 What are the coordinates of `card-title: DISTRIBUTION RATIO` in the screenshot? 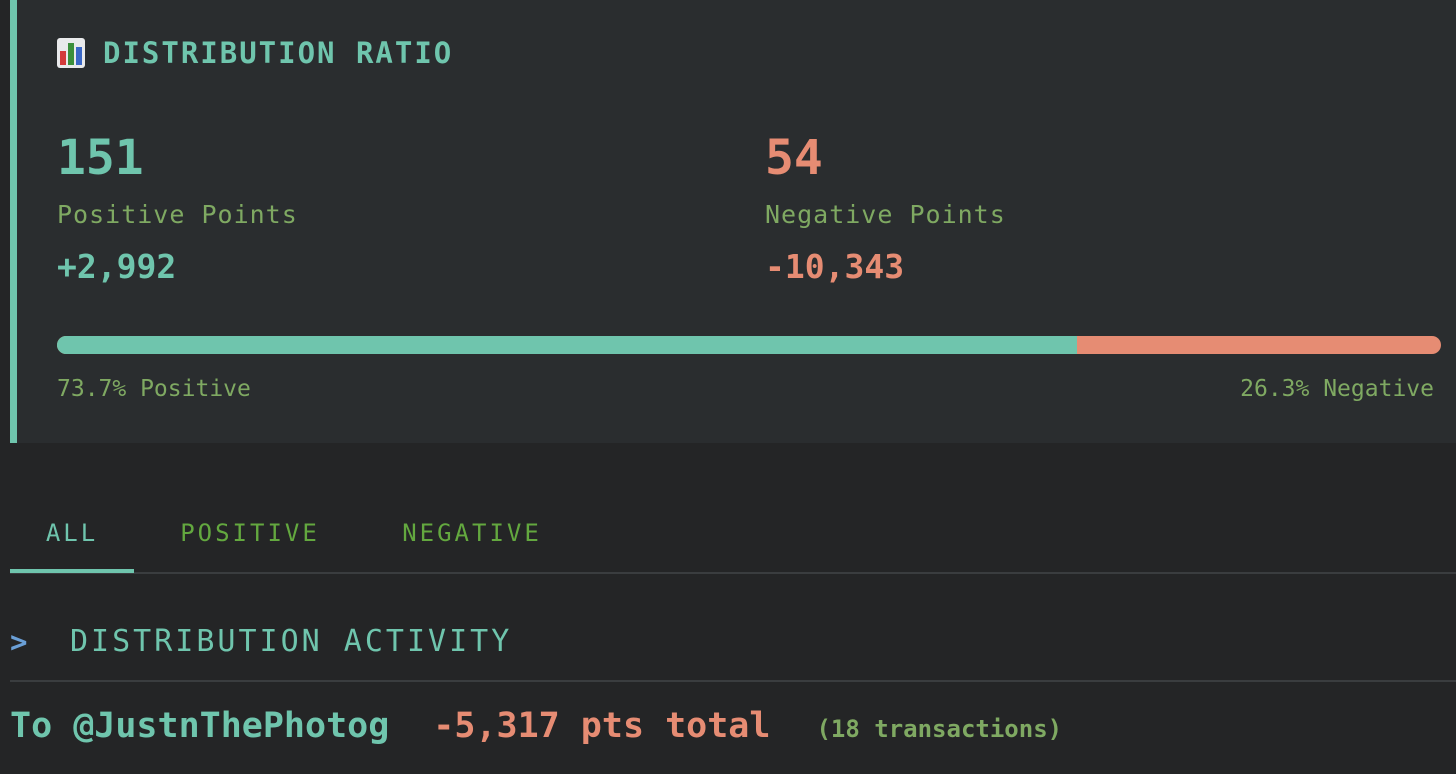 It's located at (278, 53).